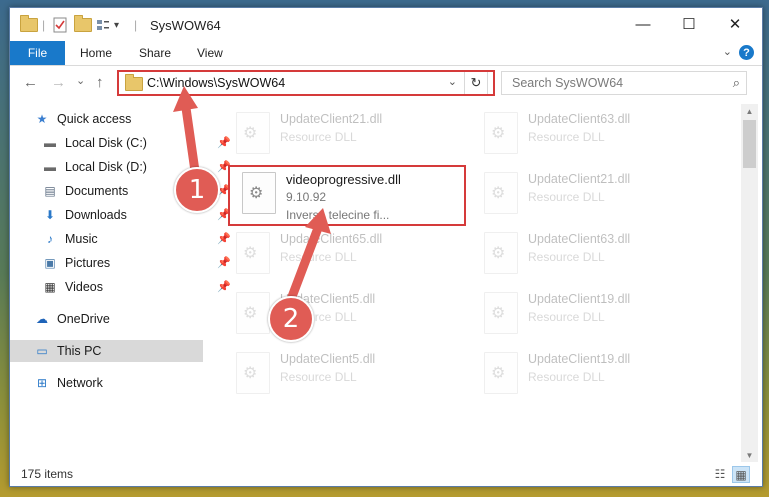 Image resolution: width=769 pixels, height=497 pixels. I want to click on step-1-badge: 1, so click(197, 190).